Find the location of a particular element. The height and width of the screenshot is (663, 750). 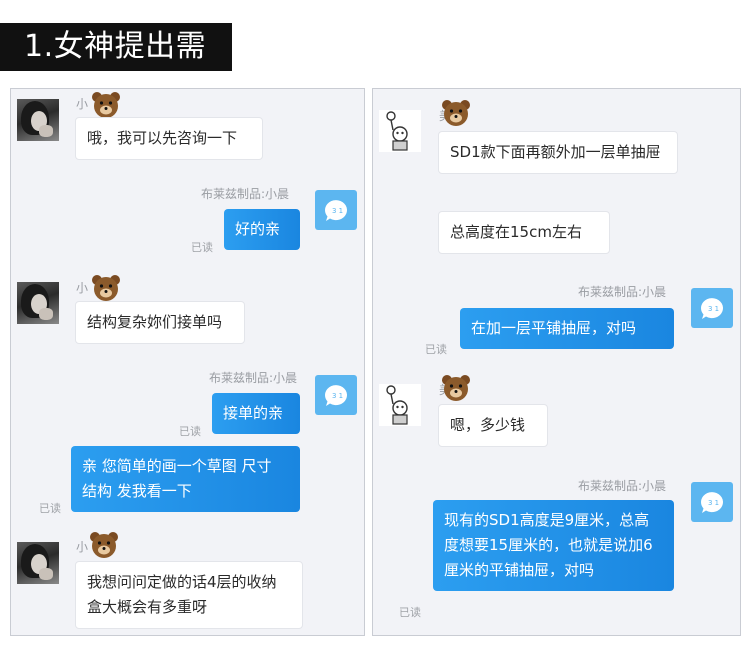

message-bubble-incoming: SD1款下面再额外加一层单抽屉 is located at coordinates (558, 152).